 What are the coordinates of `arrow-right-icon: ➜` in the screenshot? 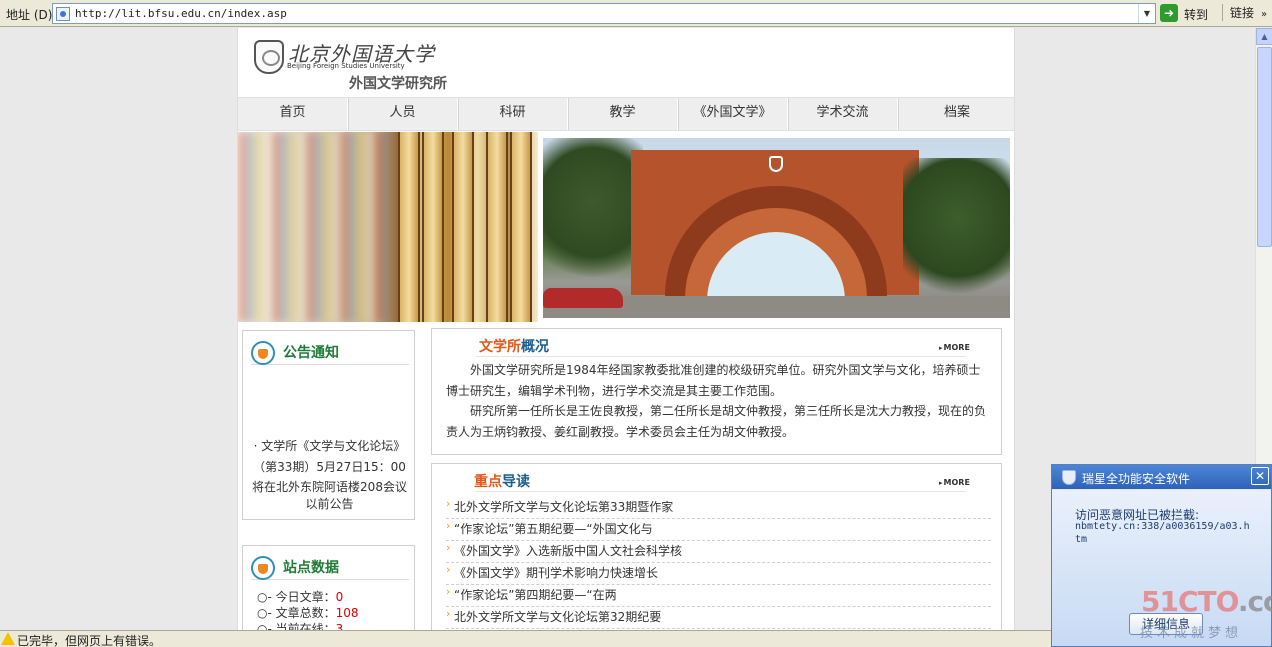 It's located at (1169, 13).